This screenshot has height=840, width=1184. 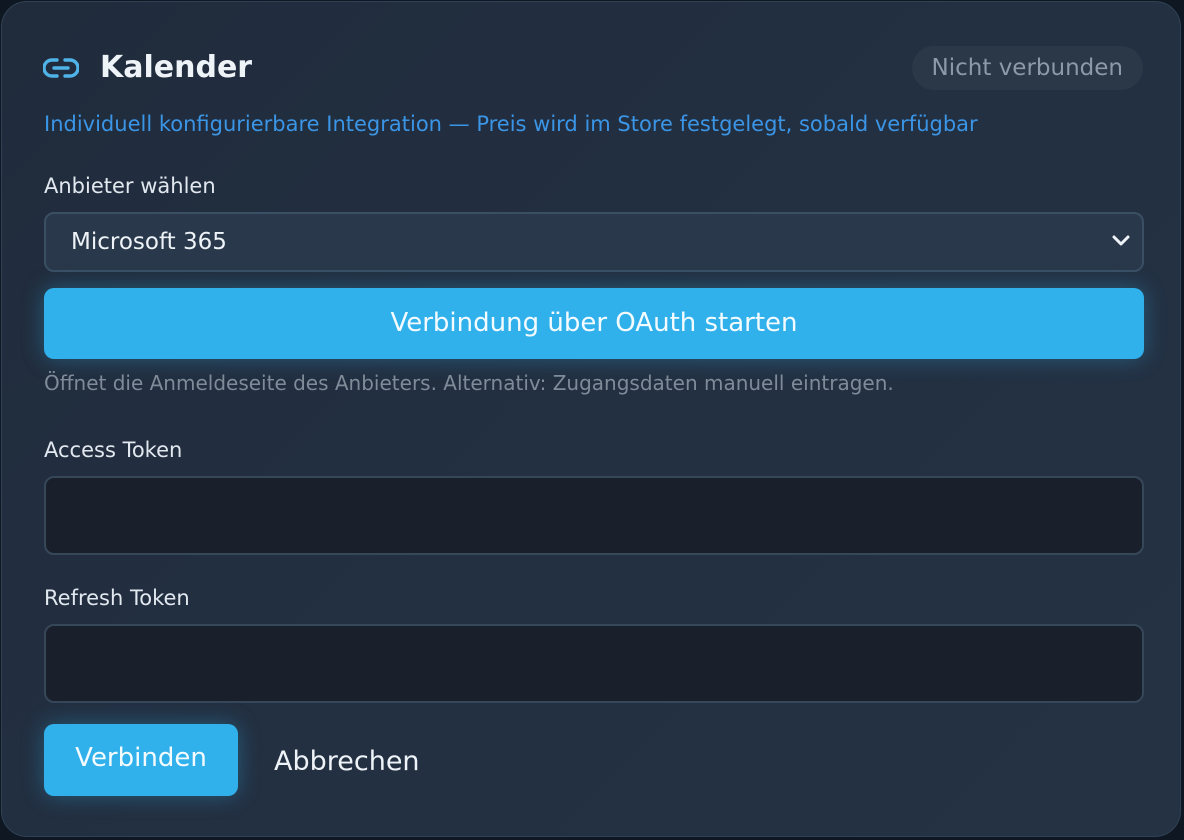 What do you see at coordinates (117, 598) in the screenshot?
I see `refresh-token-label: Refresh Token` at bounding box center [117, 598].